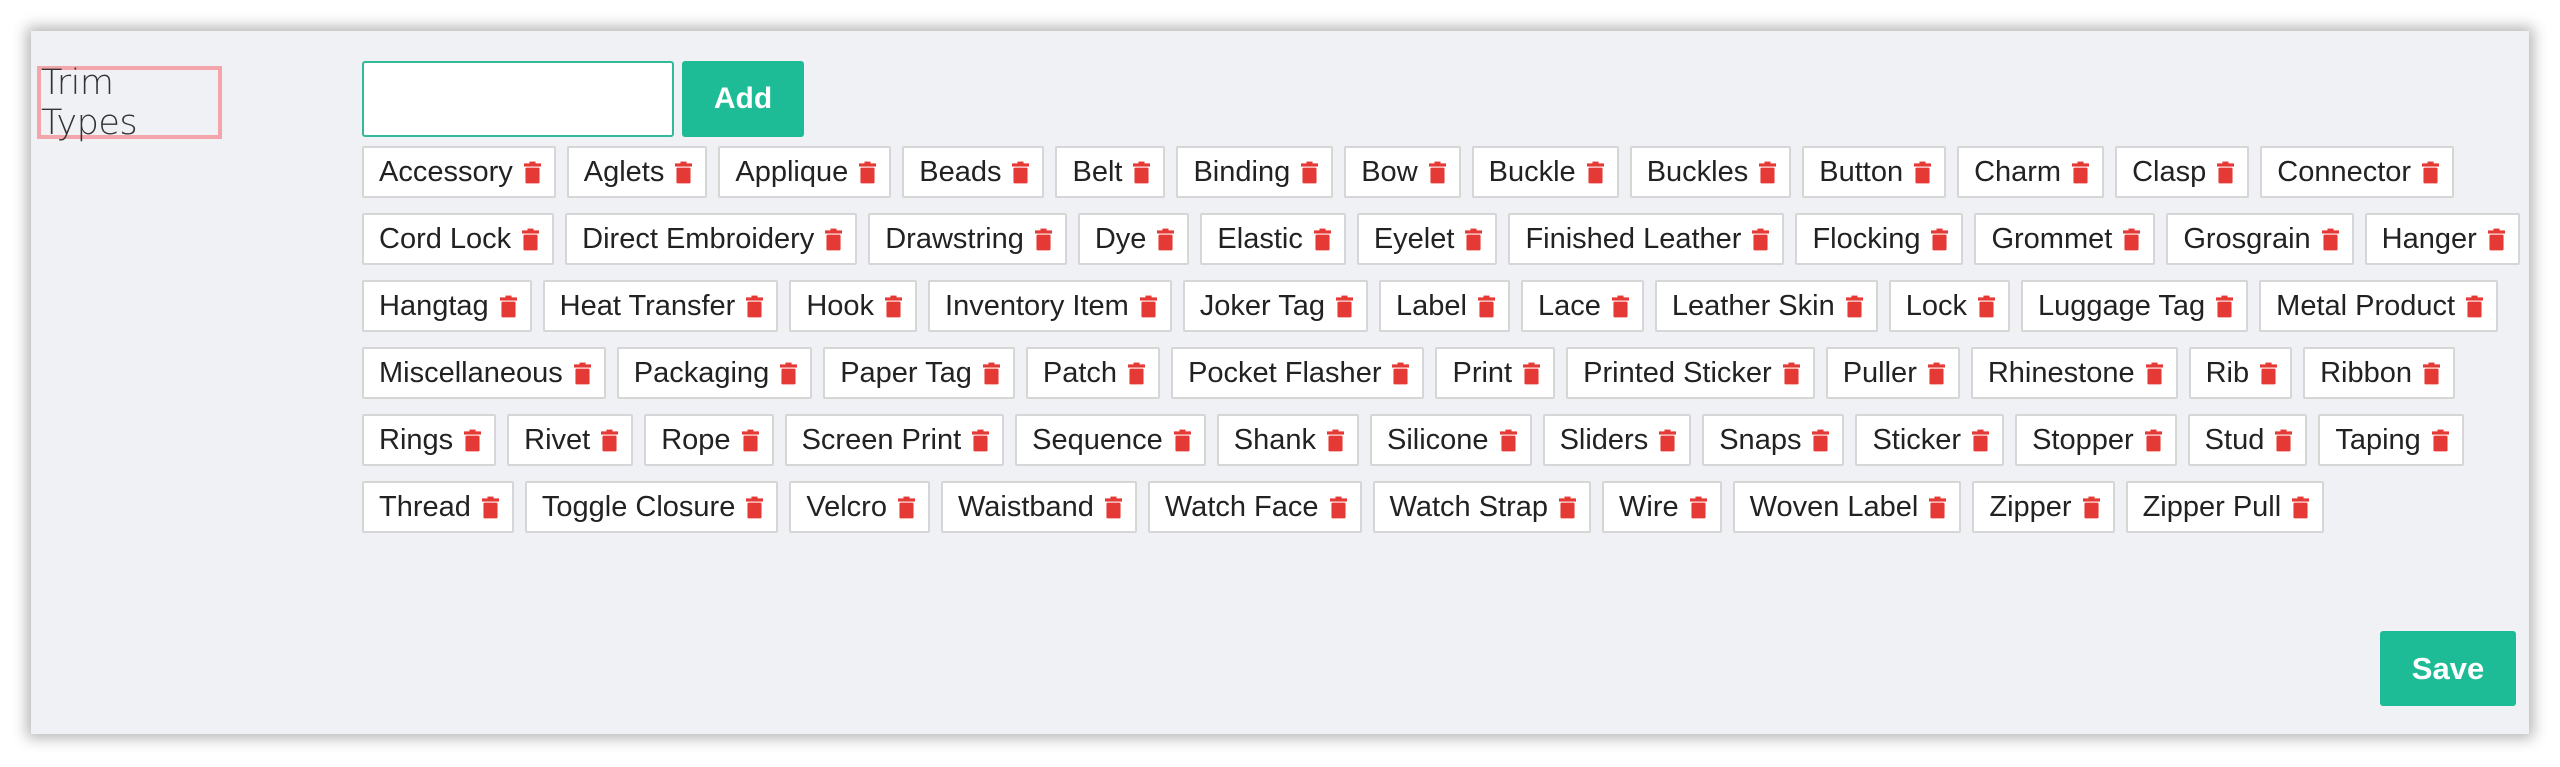  I want to click on trim-type-tag-label: Miscellaneous, so click(471, 372).